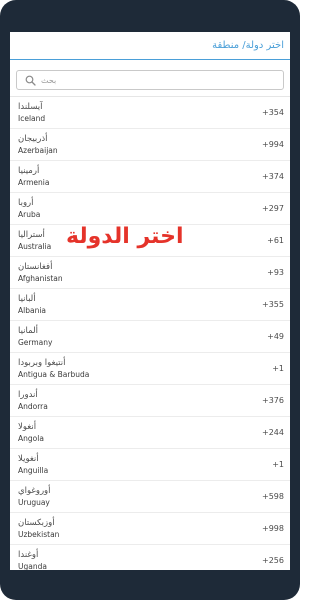 The width and height of the screenshot is (320, 600). What do you see at coordinates (150, 369) in the screenshot?
I see `country-row: أنتيغوا وبربودا Antigua & Barbuda +1` at bounding box center [150, 369].